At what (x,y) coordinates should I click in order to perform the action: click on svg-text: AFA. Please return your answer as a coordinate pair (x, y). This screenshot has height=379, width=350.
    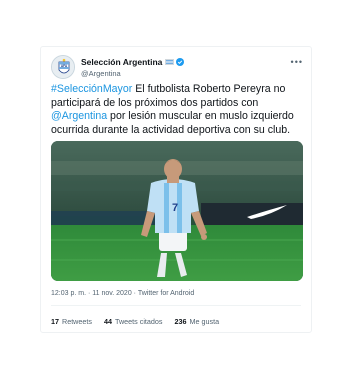
    Looking at the image, I should click on (64, 66).